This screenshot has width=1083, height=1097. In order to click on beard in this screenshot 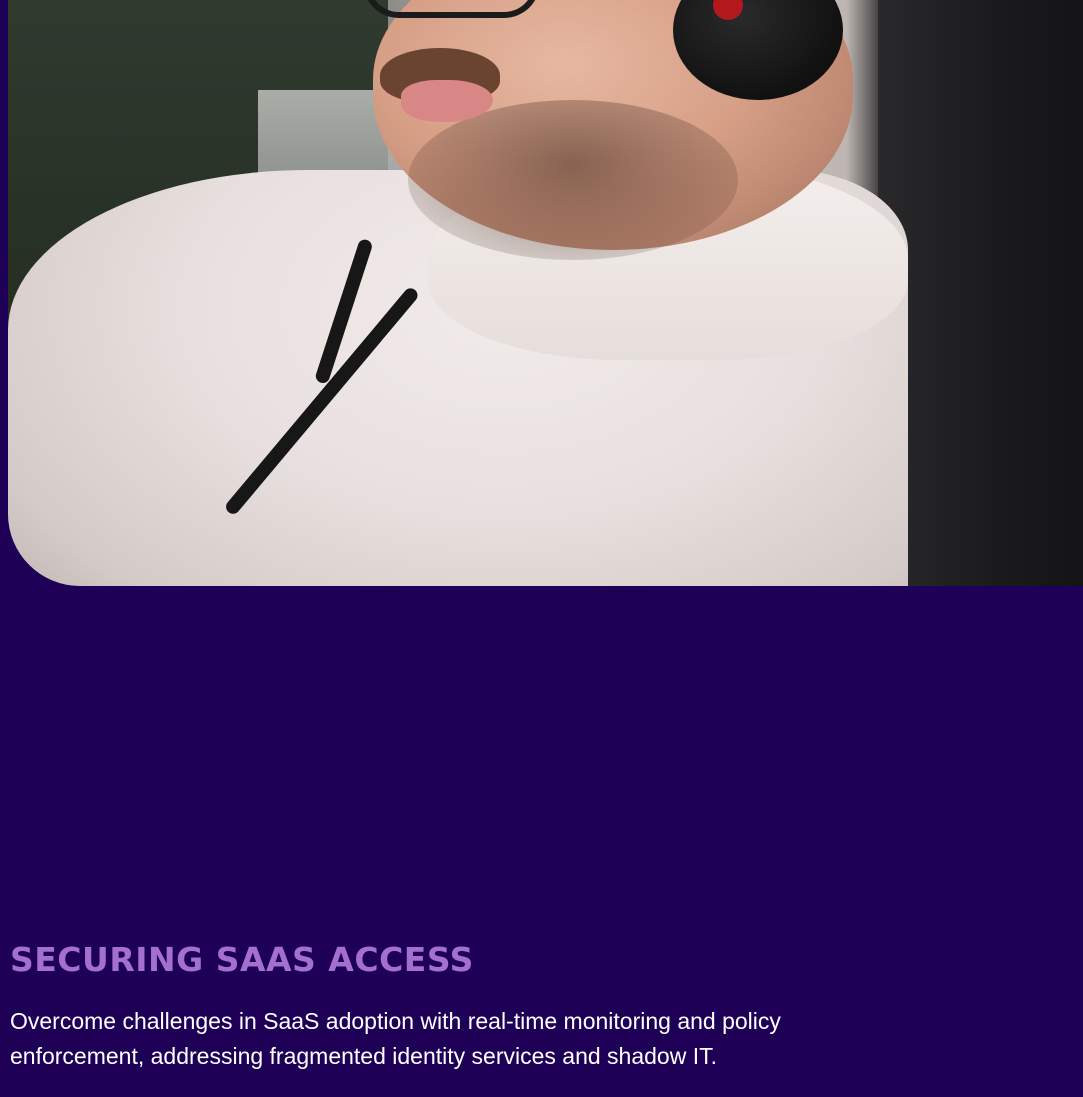, I will do `click(573, 180)`.